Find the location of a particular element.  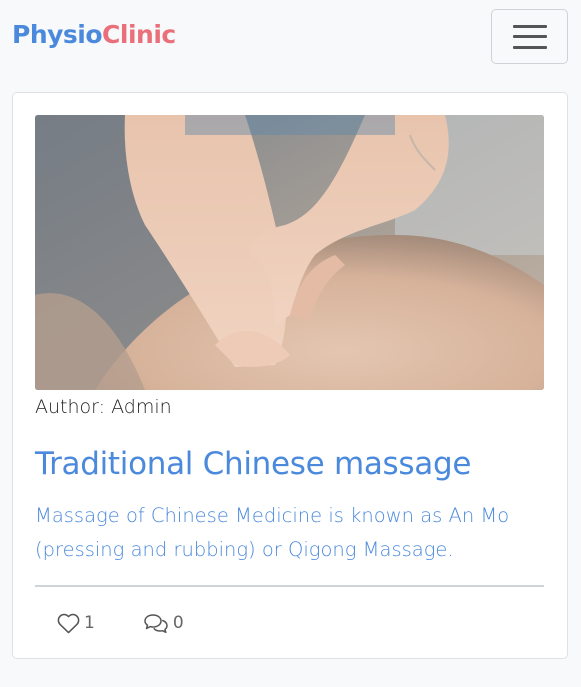

post-divider is located at coordinates (289, 586).